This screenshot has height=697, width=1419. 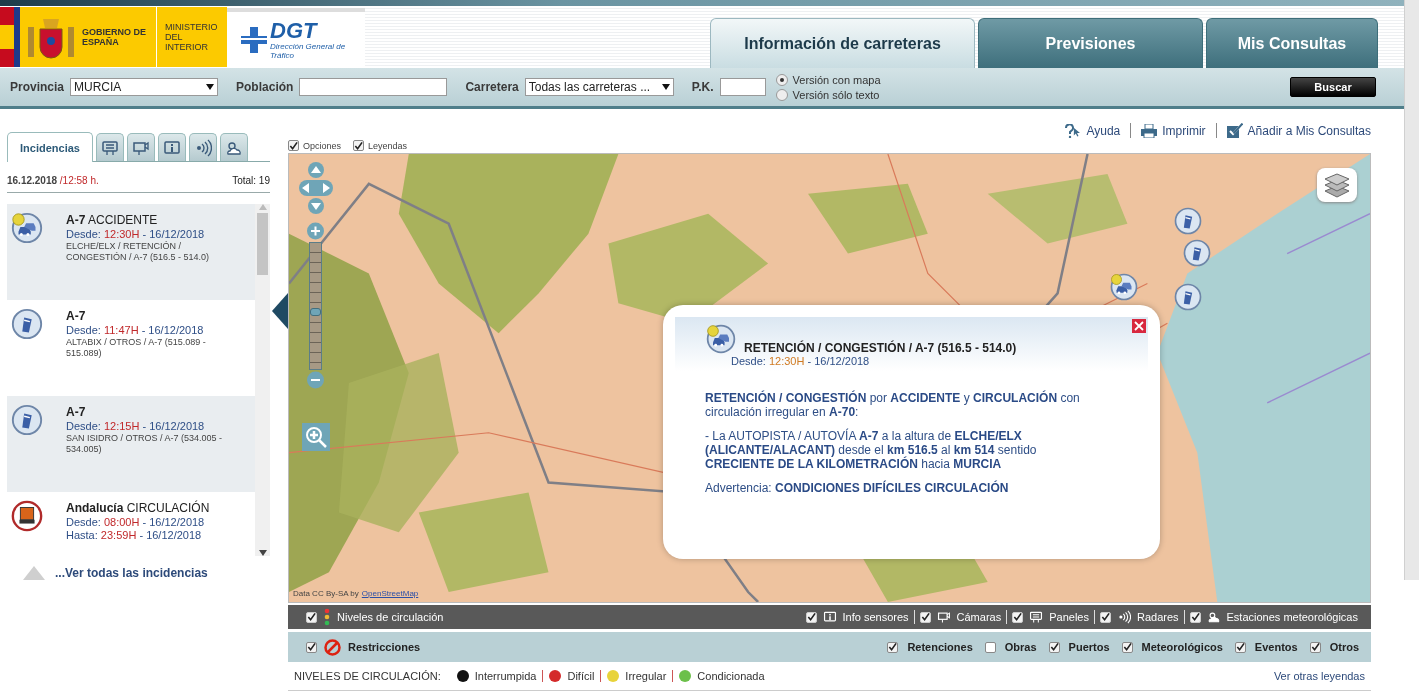 What do you see at coordinates (112, 220) in the screenshot?
I see `incident-title: A-7 ACCIDENTE` at bounding box center [112, 220].